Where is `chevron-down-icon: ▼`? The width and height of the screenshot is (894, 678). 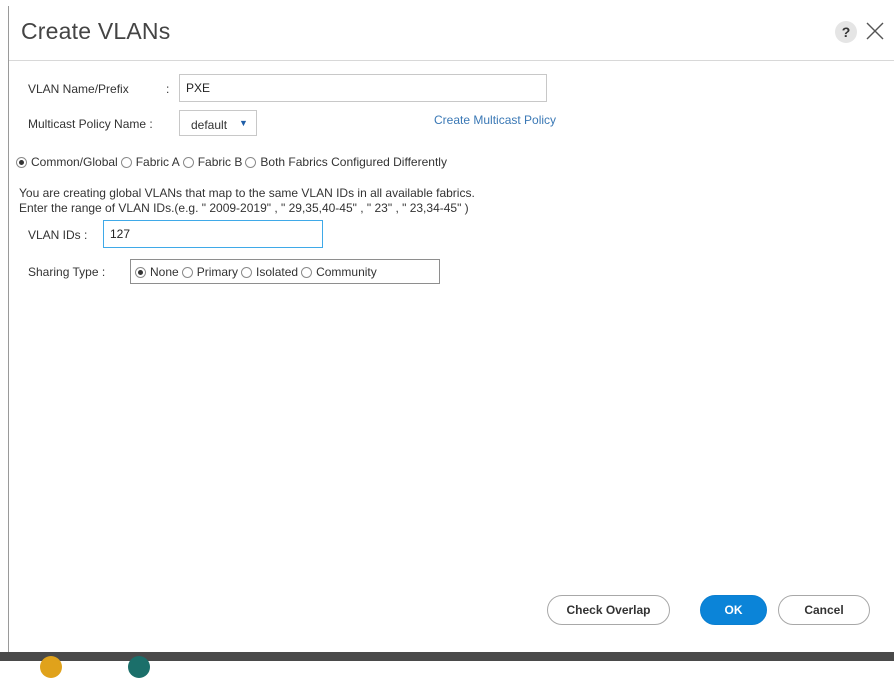 chevron-down-icon: ▼ is located at coordinates (243, 123).